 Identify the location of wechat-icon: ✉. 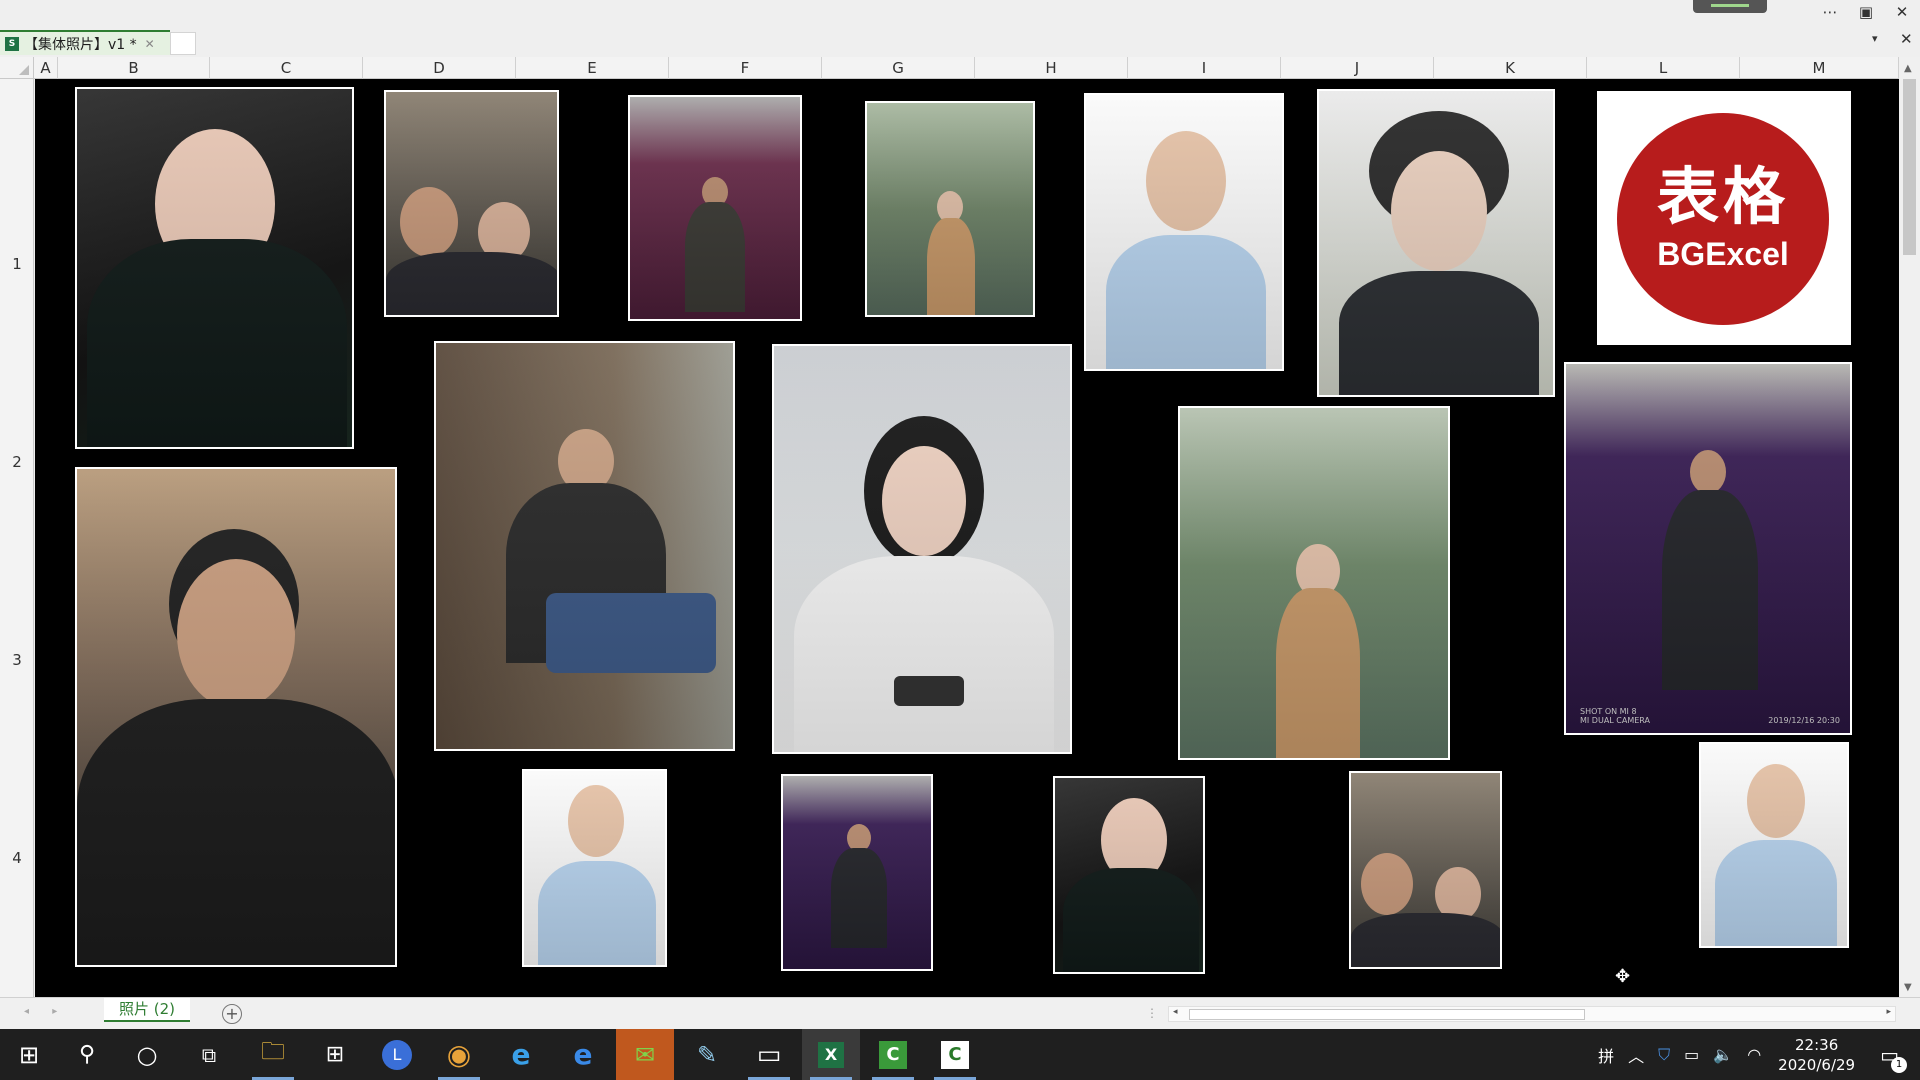
(645, 1054).